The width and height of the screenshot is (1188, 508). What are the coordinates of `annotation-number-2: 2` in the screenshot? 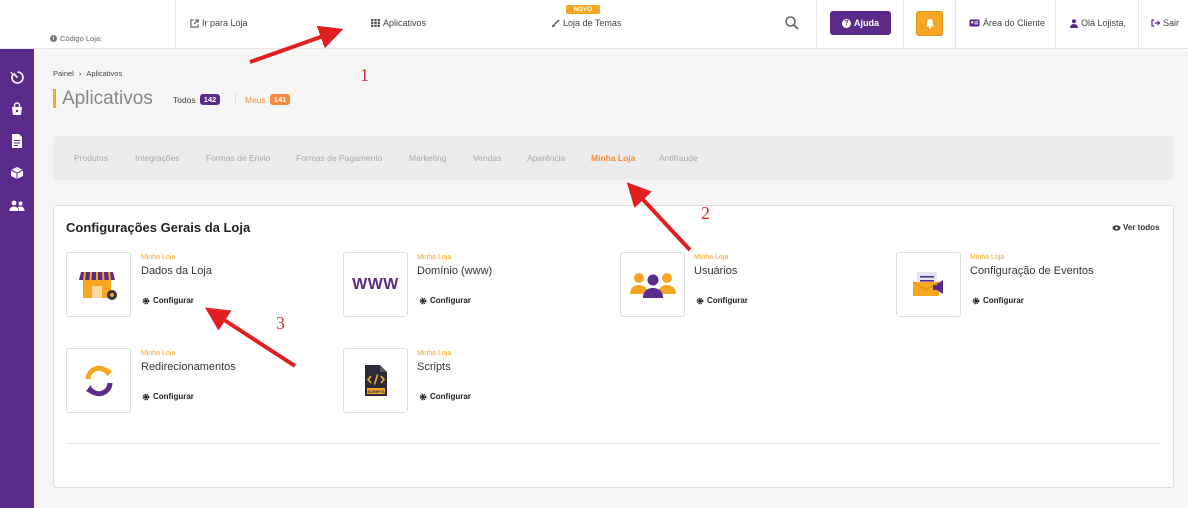 It's located at (705, 213).